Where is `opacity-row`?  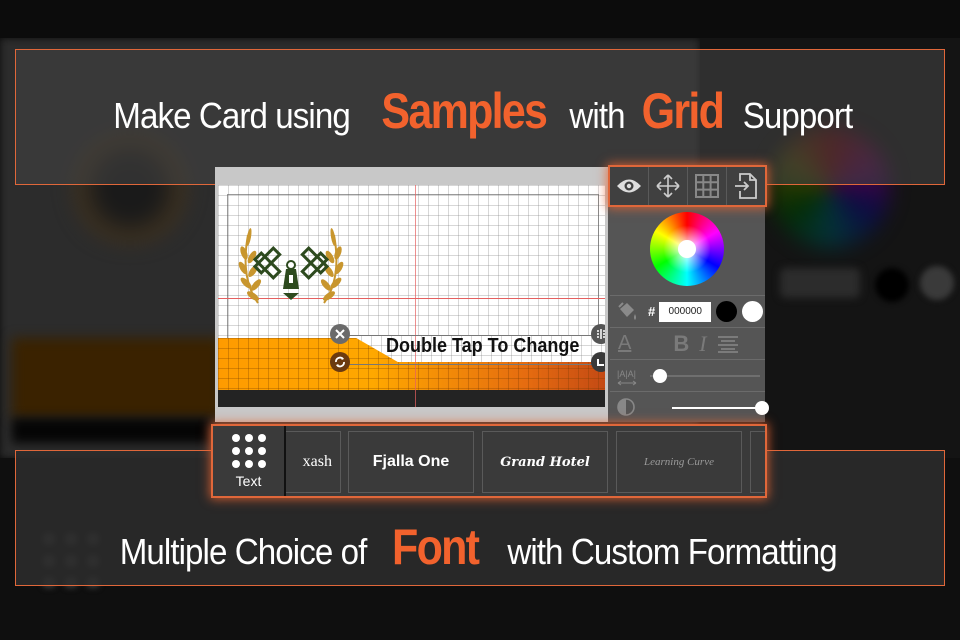 opacity-row is located at coordinates (689, 406).